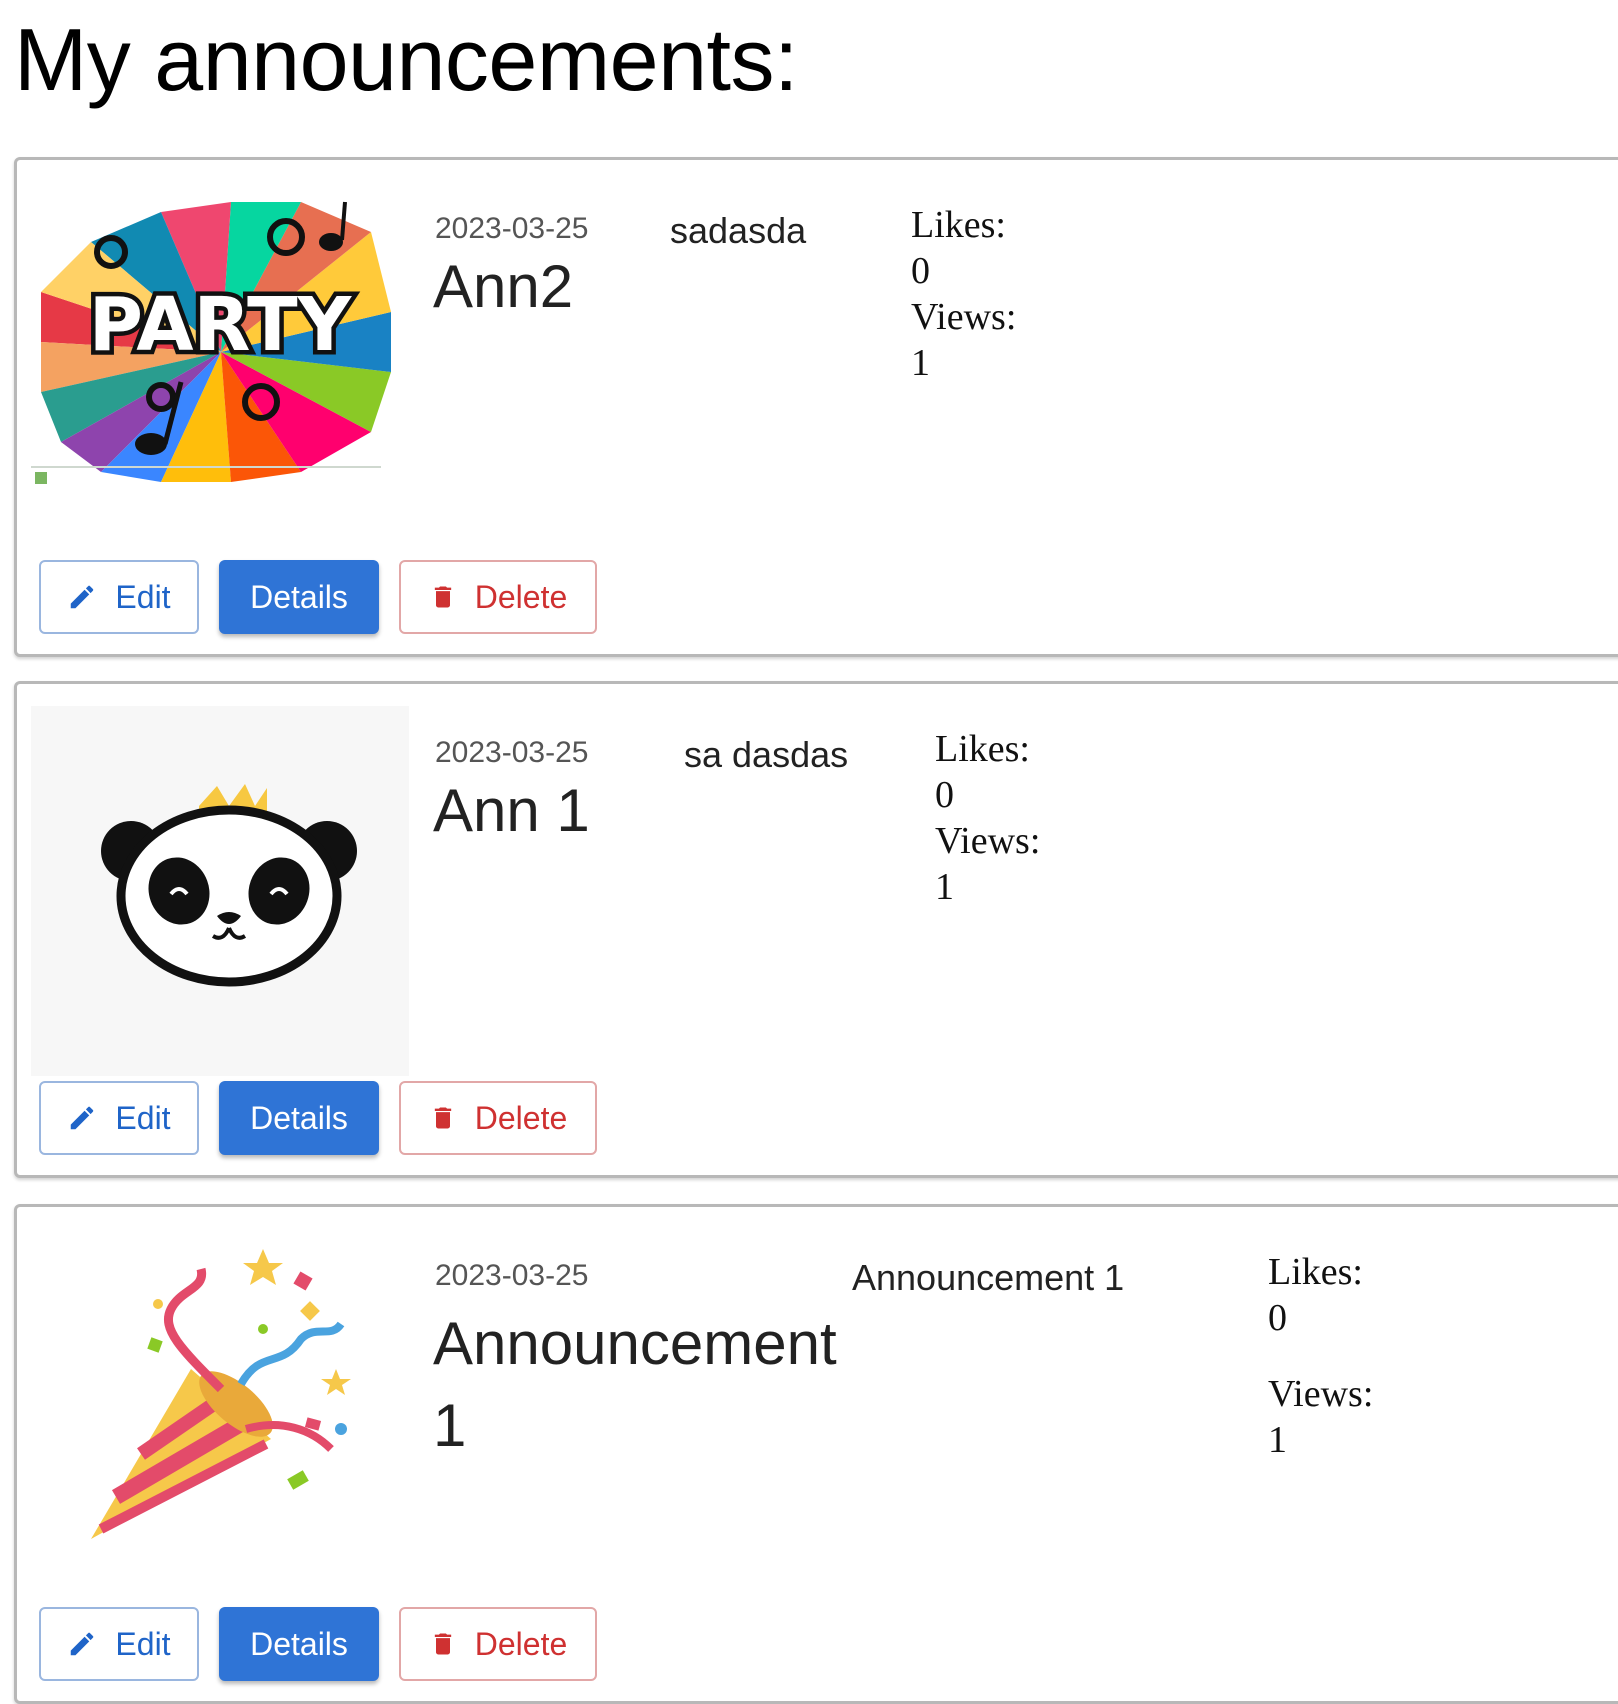 The height and width of the screenshot is (1704, 1618). I want to click on panda-with-crown-image, so click(220, 891).